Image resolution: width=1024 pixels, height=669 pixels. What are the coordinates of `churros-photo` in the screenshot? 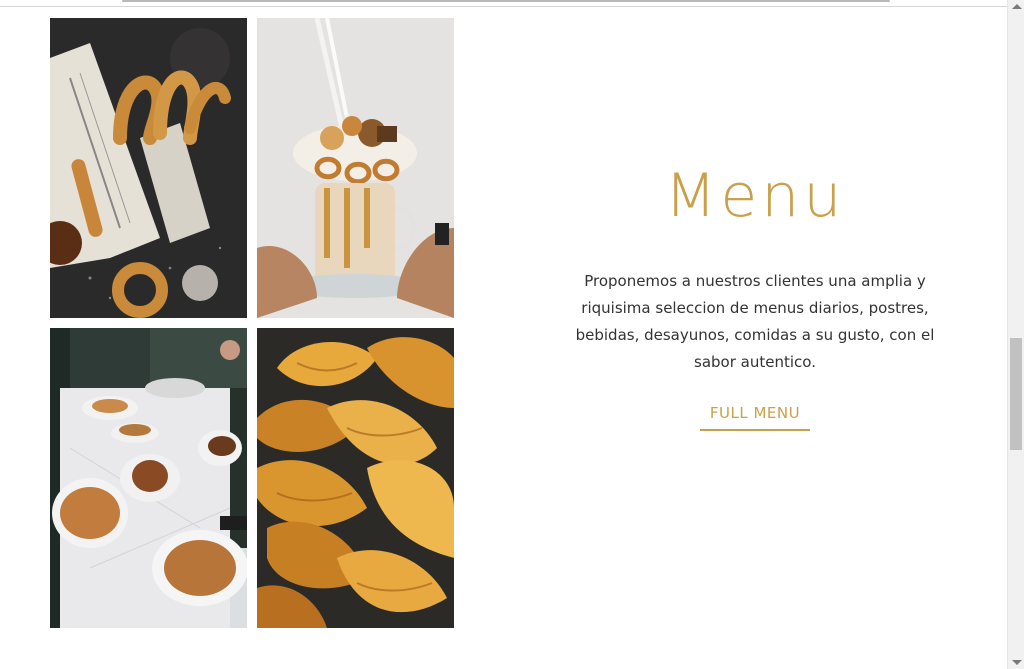 It's located at (148, 168).